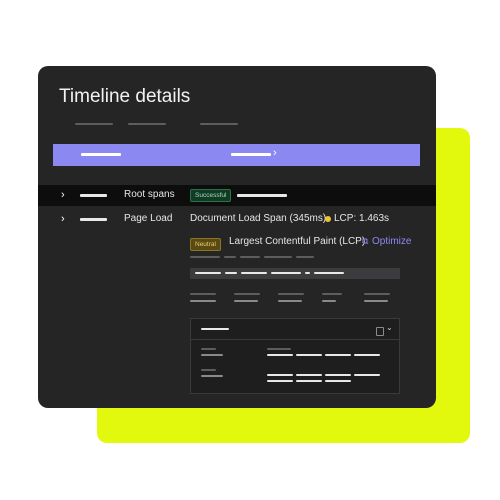  I want to click on table-row: › Root spans Successful, so click(237, 195).